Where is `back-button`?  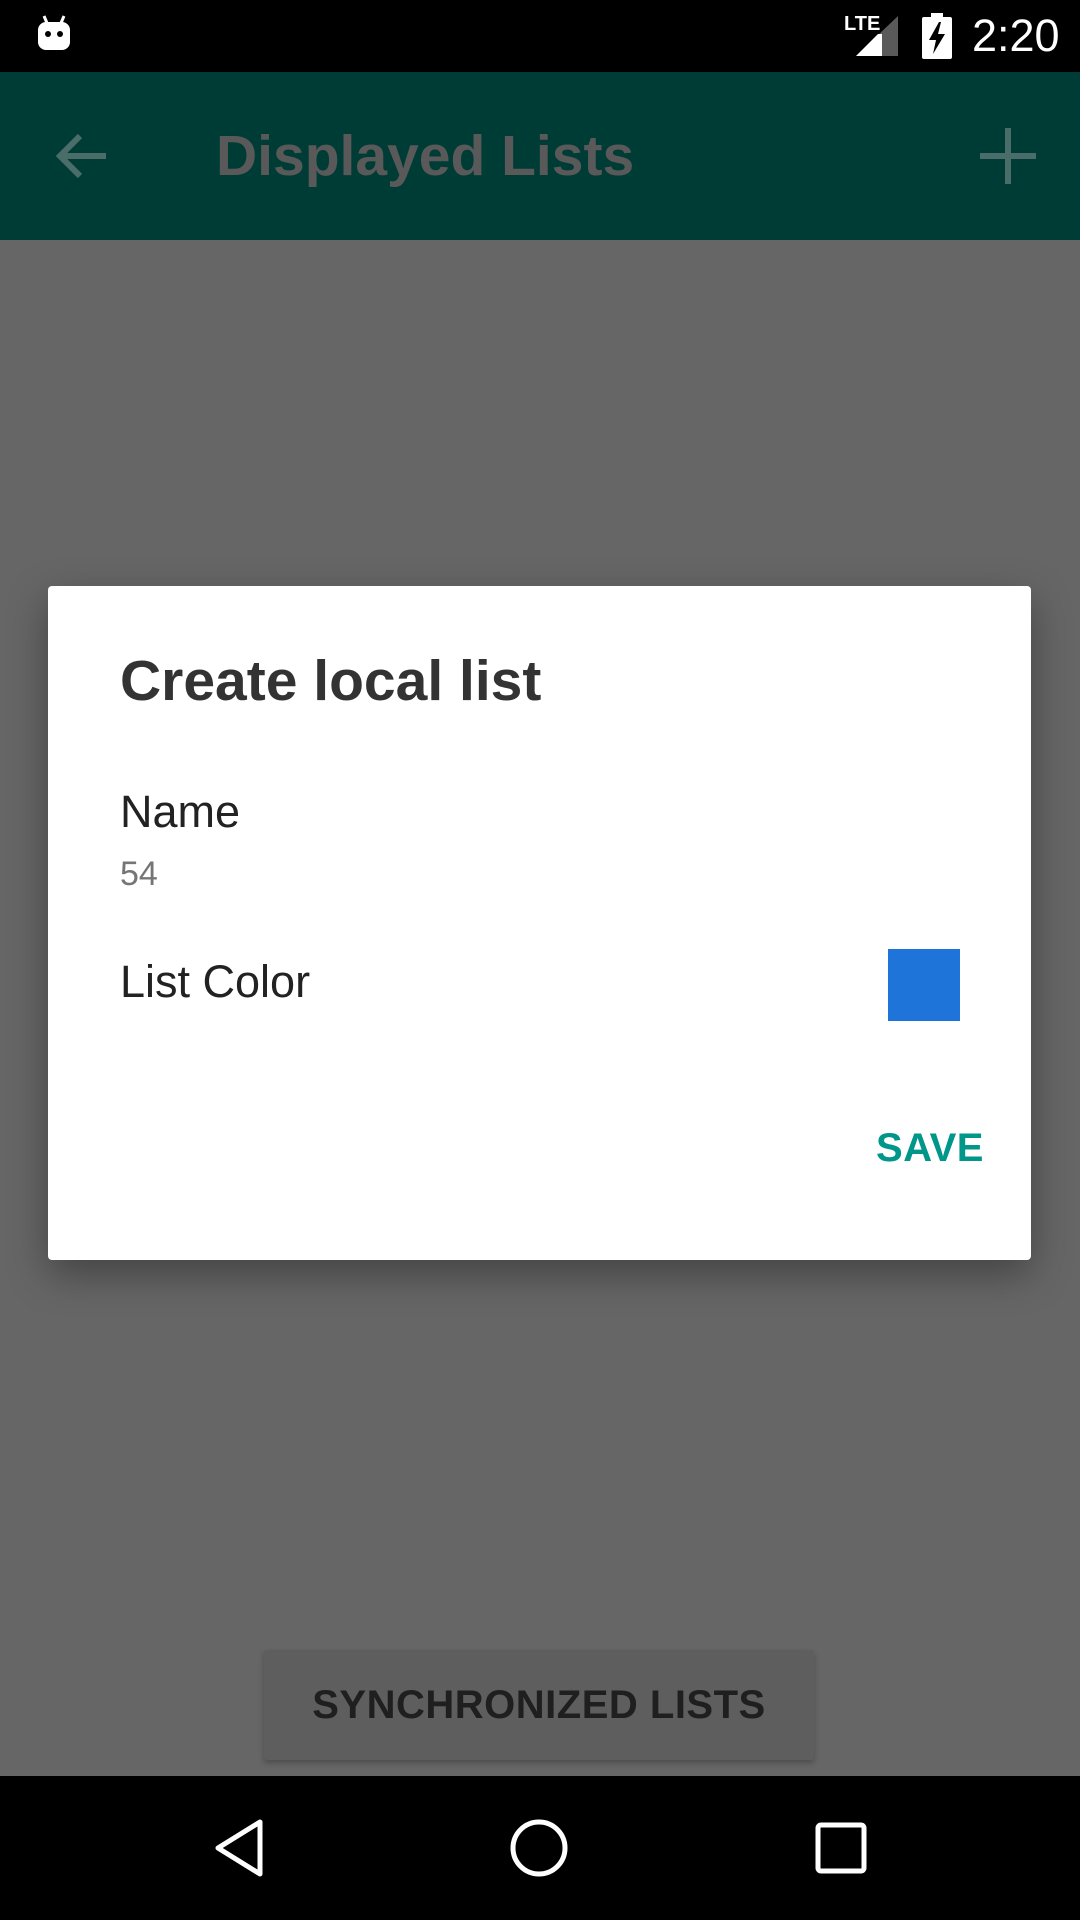 back-button is located at coordinates (84, 156).